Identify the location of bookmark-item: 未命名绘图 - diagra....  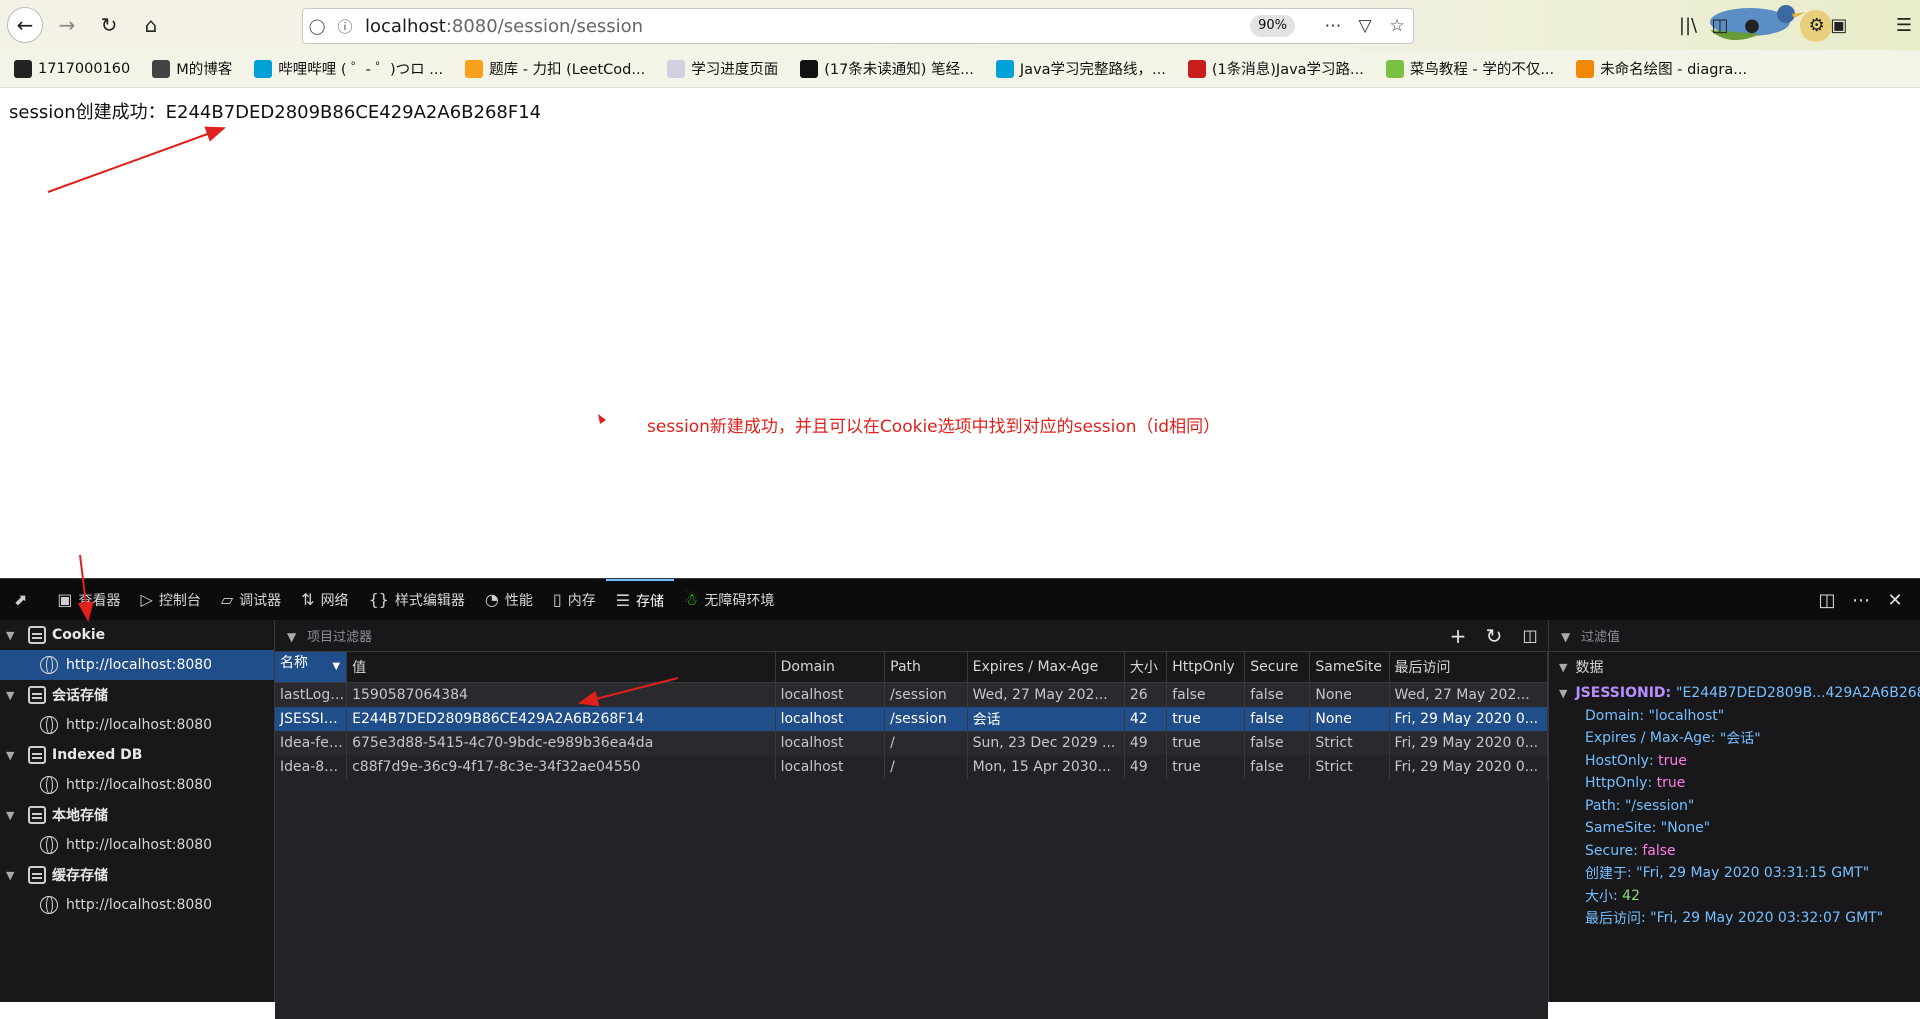
(1661, 68).